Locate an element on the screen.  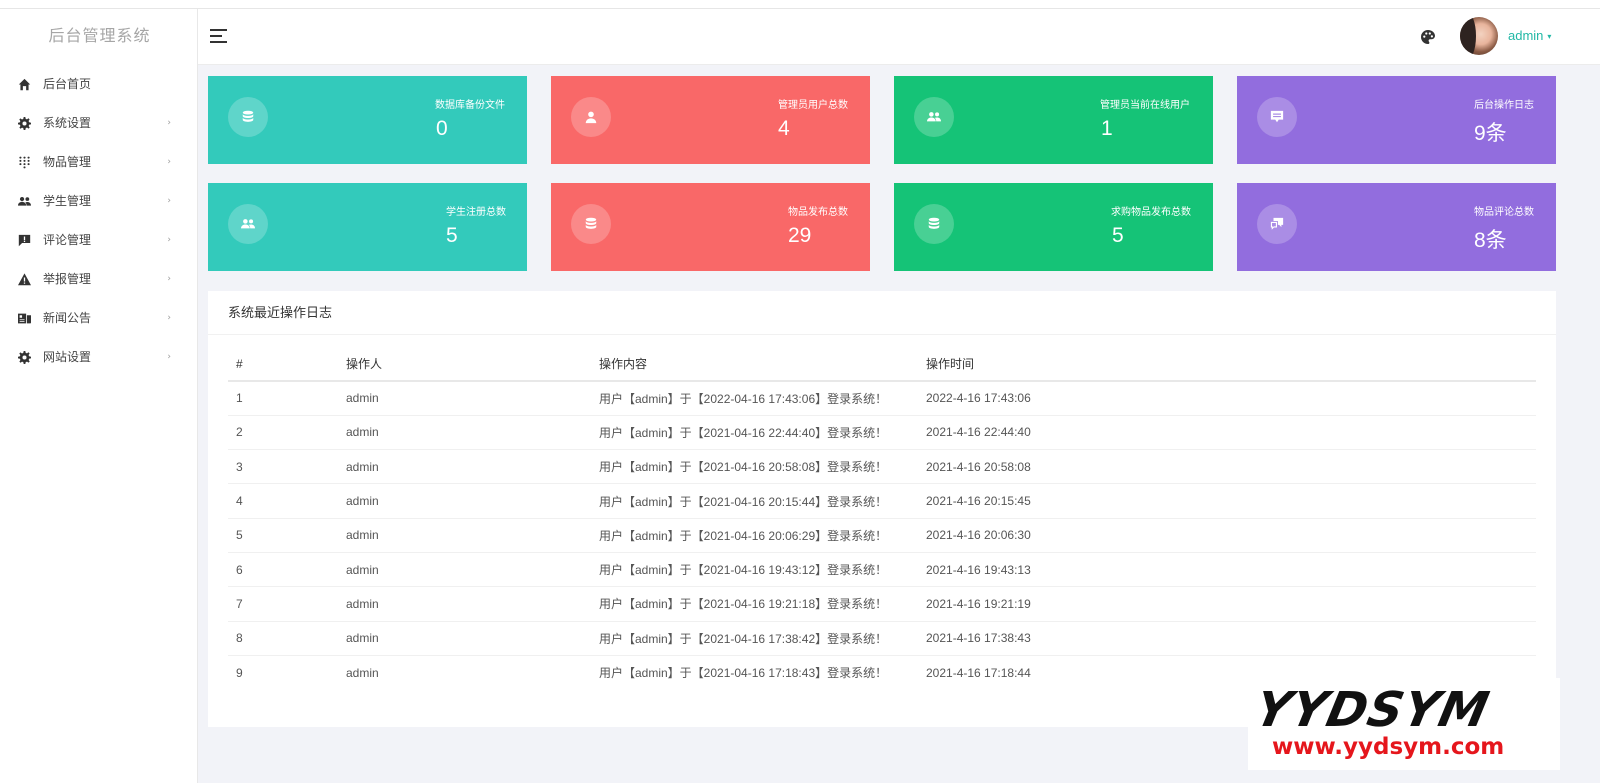
window-top-edge is located at coordinates (800, 4).